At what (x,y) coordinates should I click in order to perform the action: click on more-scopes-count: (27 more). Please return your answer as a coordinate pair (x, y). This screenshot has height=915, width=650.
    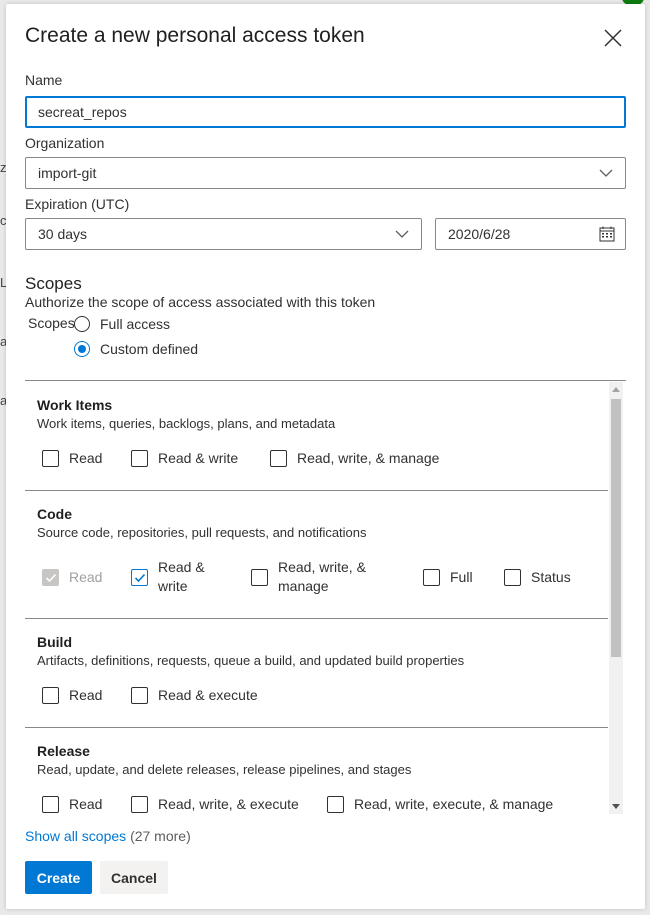
    Looking at the image, I should click on (160, 836).